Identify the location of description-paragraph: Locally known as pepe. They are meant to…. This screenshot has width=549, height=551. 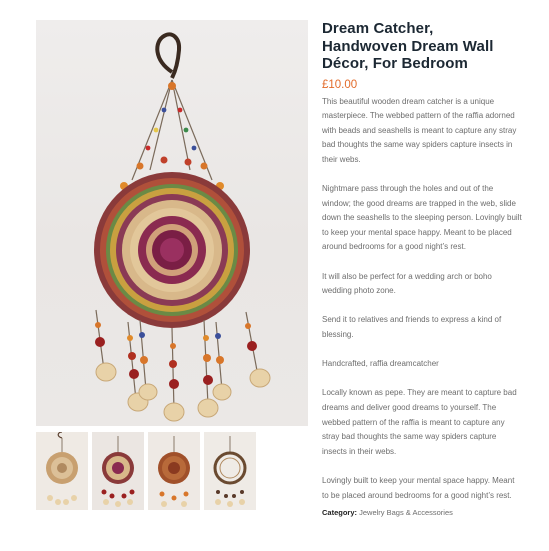
(419, 422).